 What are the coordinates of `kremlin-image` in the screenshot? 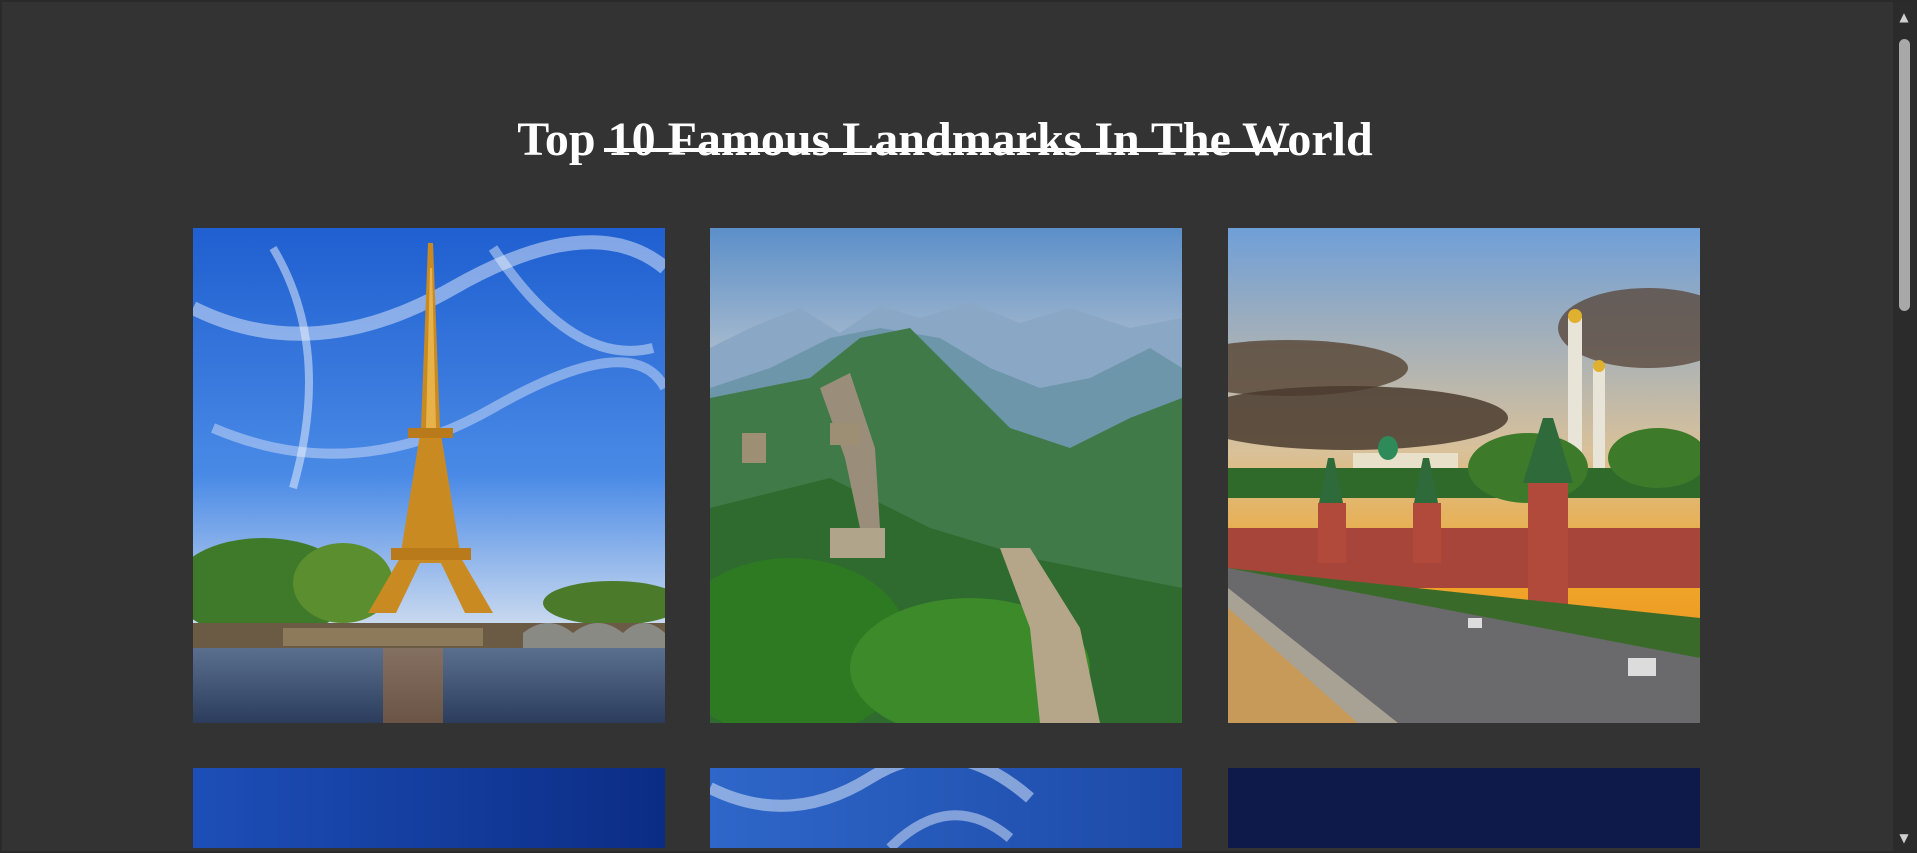 It's located at (1464, 475).